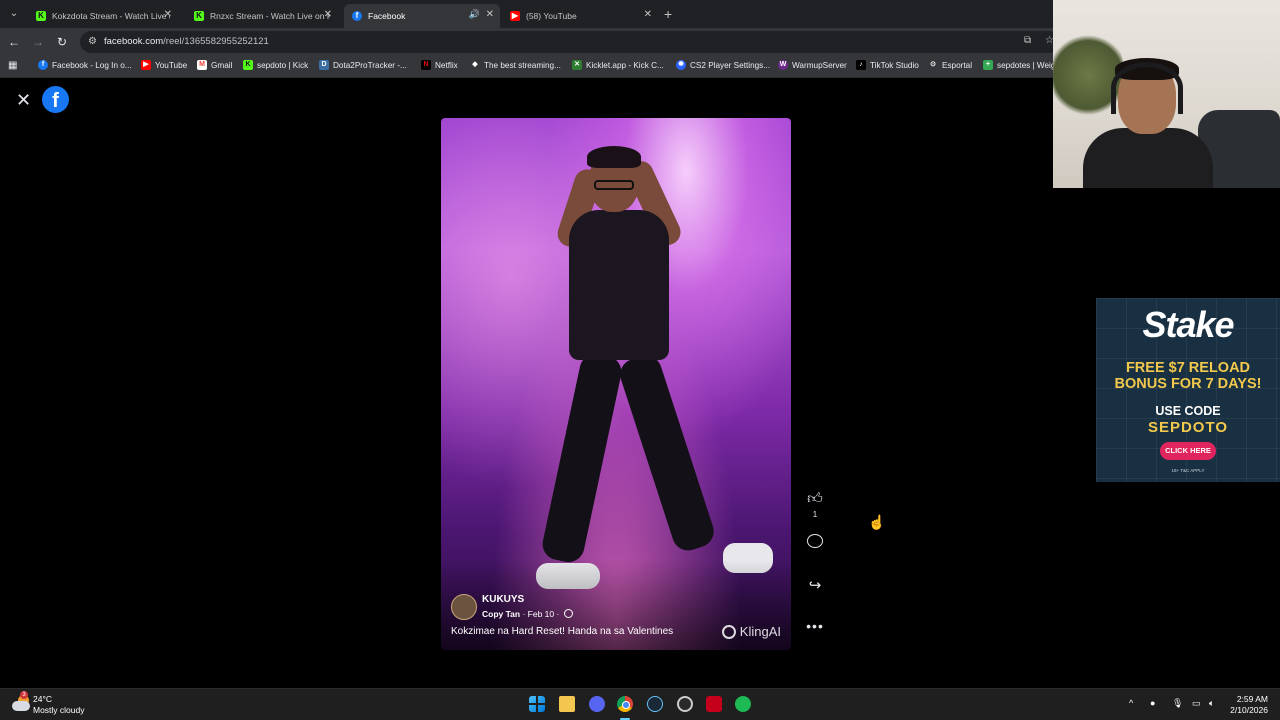 This screenshot has height=720, width=1280. I want to click on tab-kokzdota: K Kokzdota Stream - Watch Live on Kick ✕, so click(103, 16).